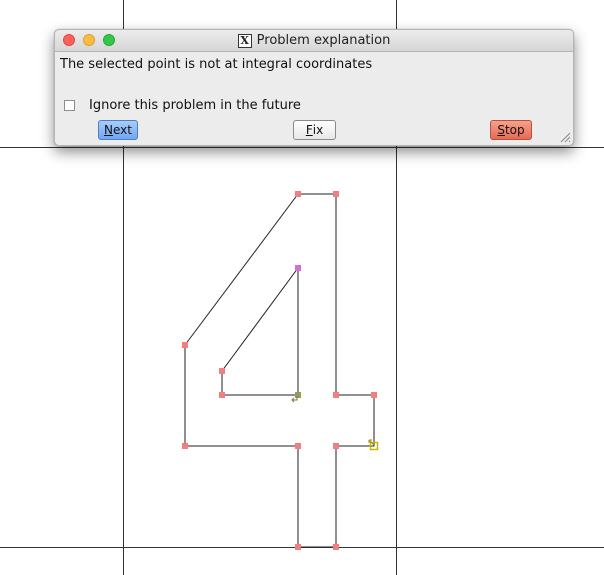 The height and width of the screenshot is (575, 604). I want to click on minimize-window-icon, so click(89, 40).